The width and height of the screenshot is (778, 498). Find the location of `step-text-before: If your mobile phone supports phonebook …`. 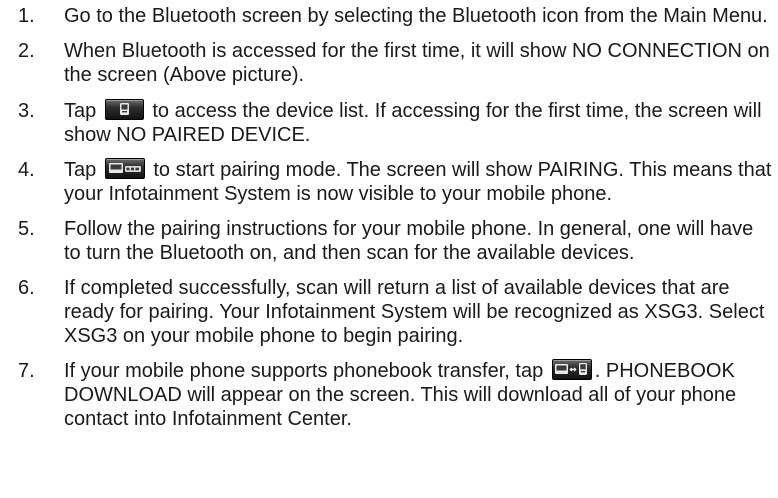

step-text-before: If your mobile phone supports phonebook … is located at coordinates (304, 371).